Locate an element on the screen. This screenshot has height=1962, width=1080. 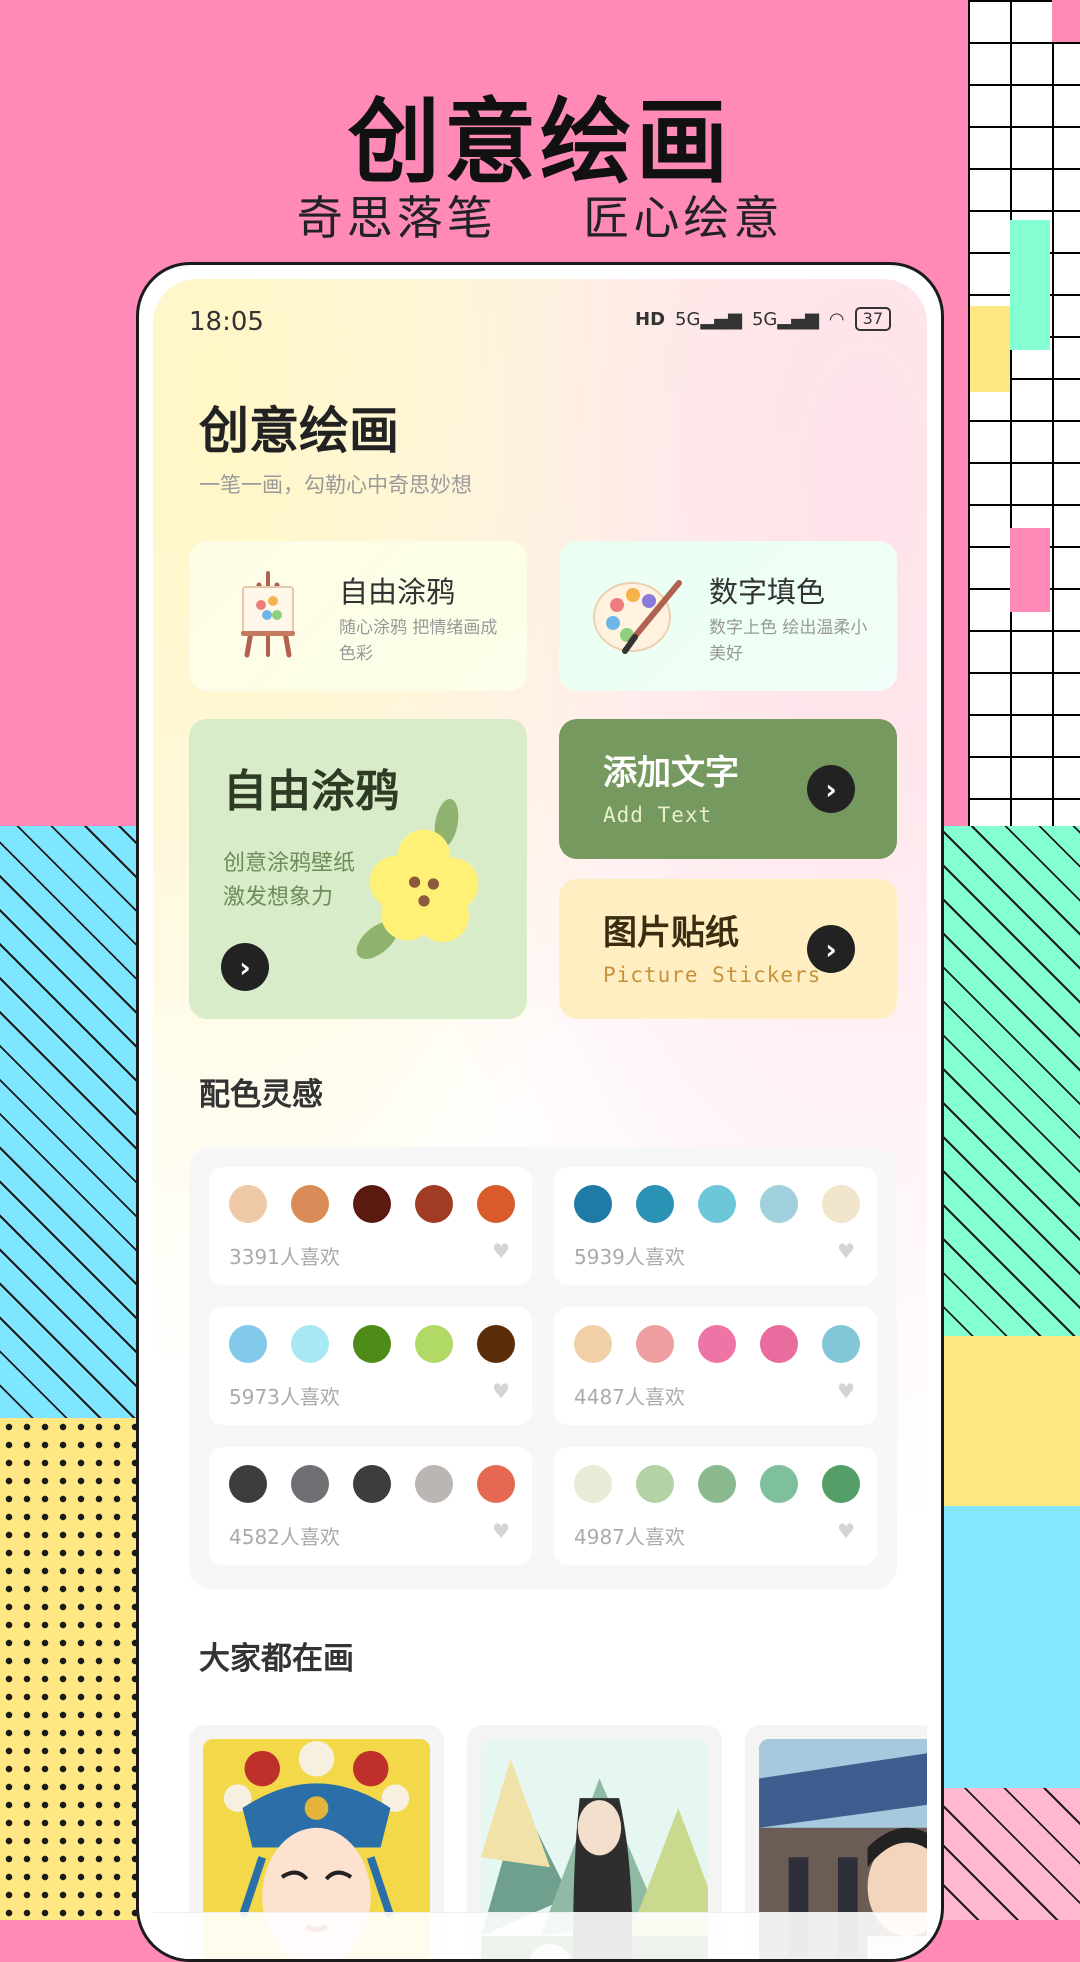
palette-brush-icon is located at coordinates (637, 617).